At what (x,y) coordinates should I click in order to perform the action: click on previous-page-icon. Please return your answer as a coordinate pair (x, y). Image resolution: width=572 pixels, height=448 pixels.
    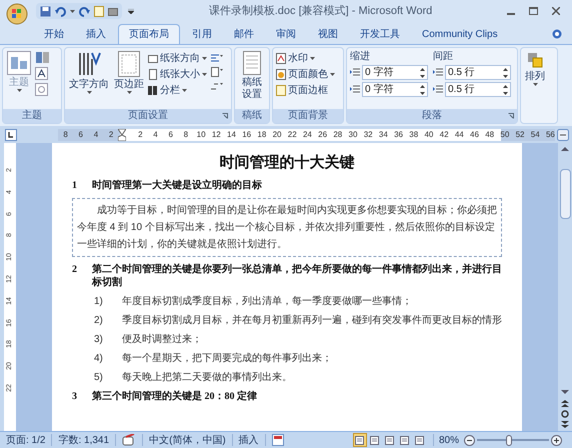
    Looking at the image, I should click on (565, 403).